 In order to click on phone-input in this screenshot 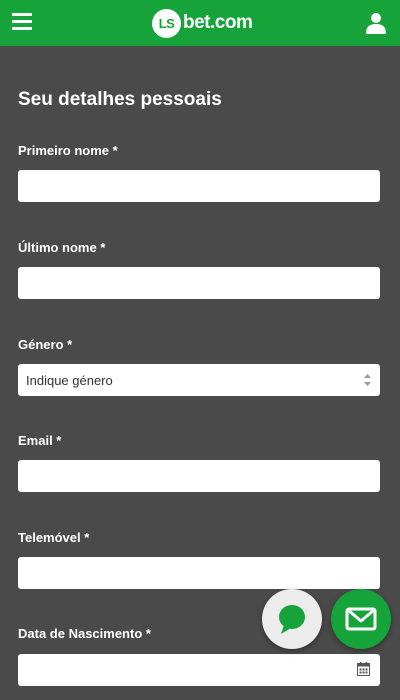, I will do `click(199, 573)`.